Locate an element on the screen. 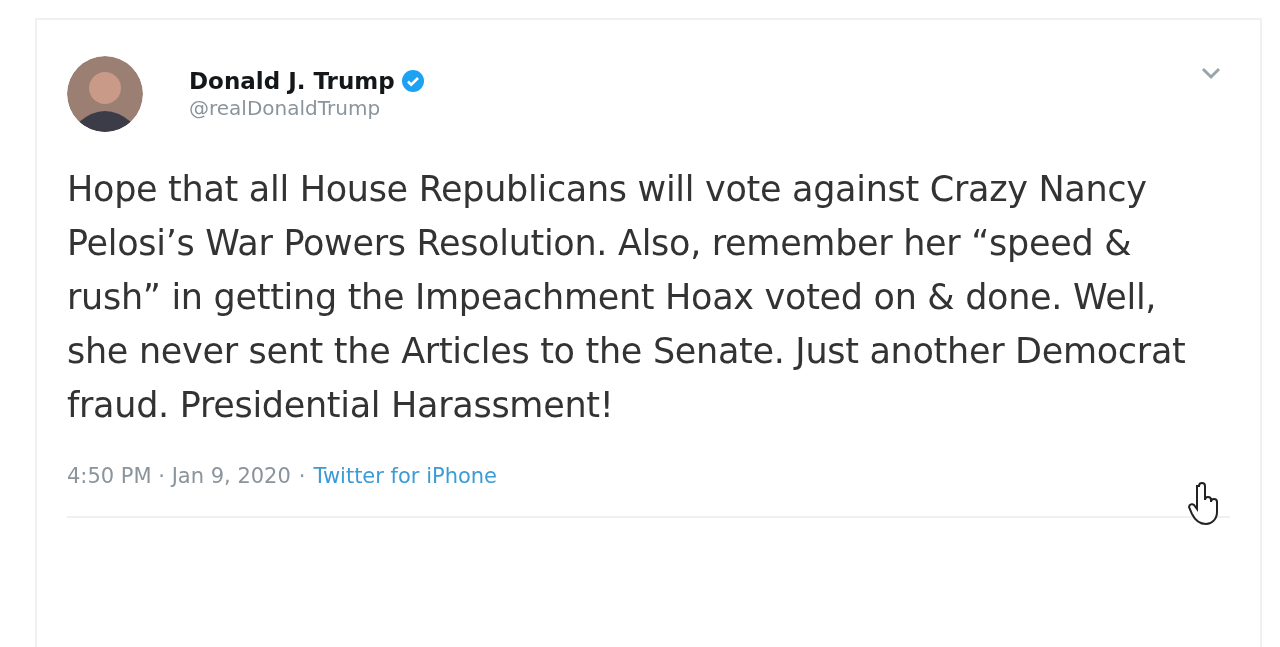 The height and width of the screenshot is (647, 1280). author-name: Donald J. Trump is located at coordinates (292, 81).